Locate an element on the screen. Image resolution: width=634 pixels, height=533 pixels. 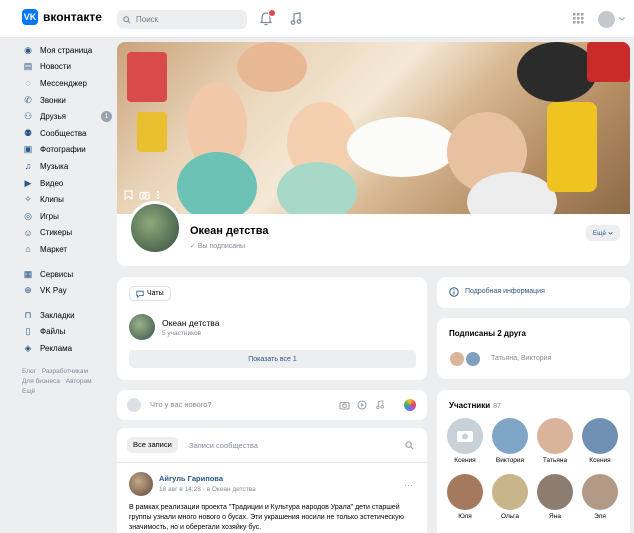
bookmark-icon is located at coordinates (128, 195).